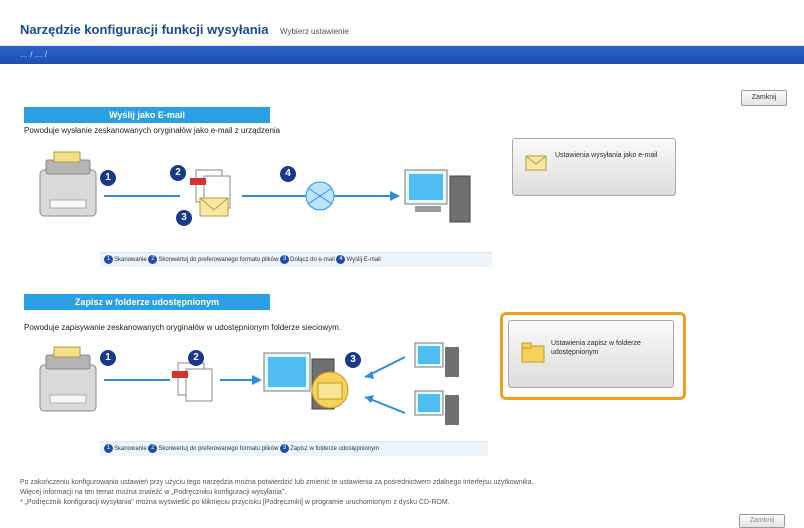 The width and height of the screenshot is (804, 528). Describe the element at coordinates (33, 54) in the screenshot. I see `breadcrumb: … / … /` at that location.